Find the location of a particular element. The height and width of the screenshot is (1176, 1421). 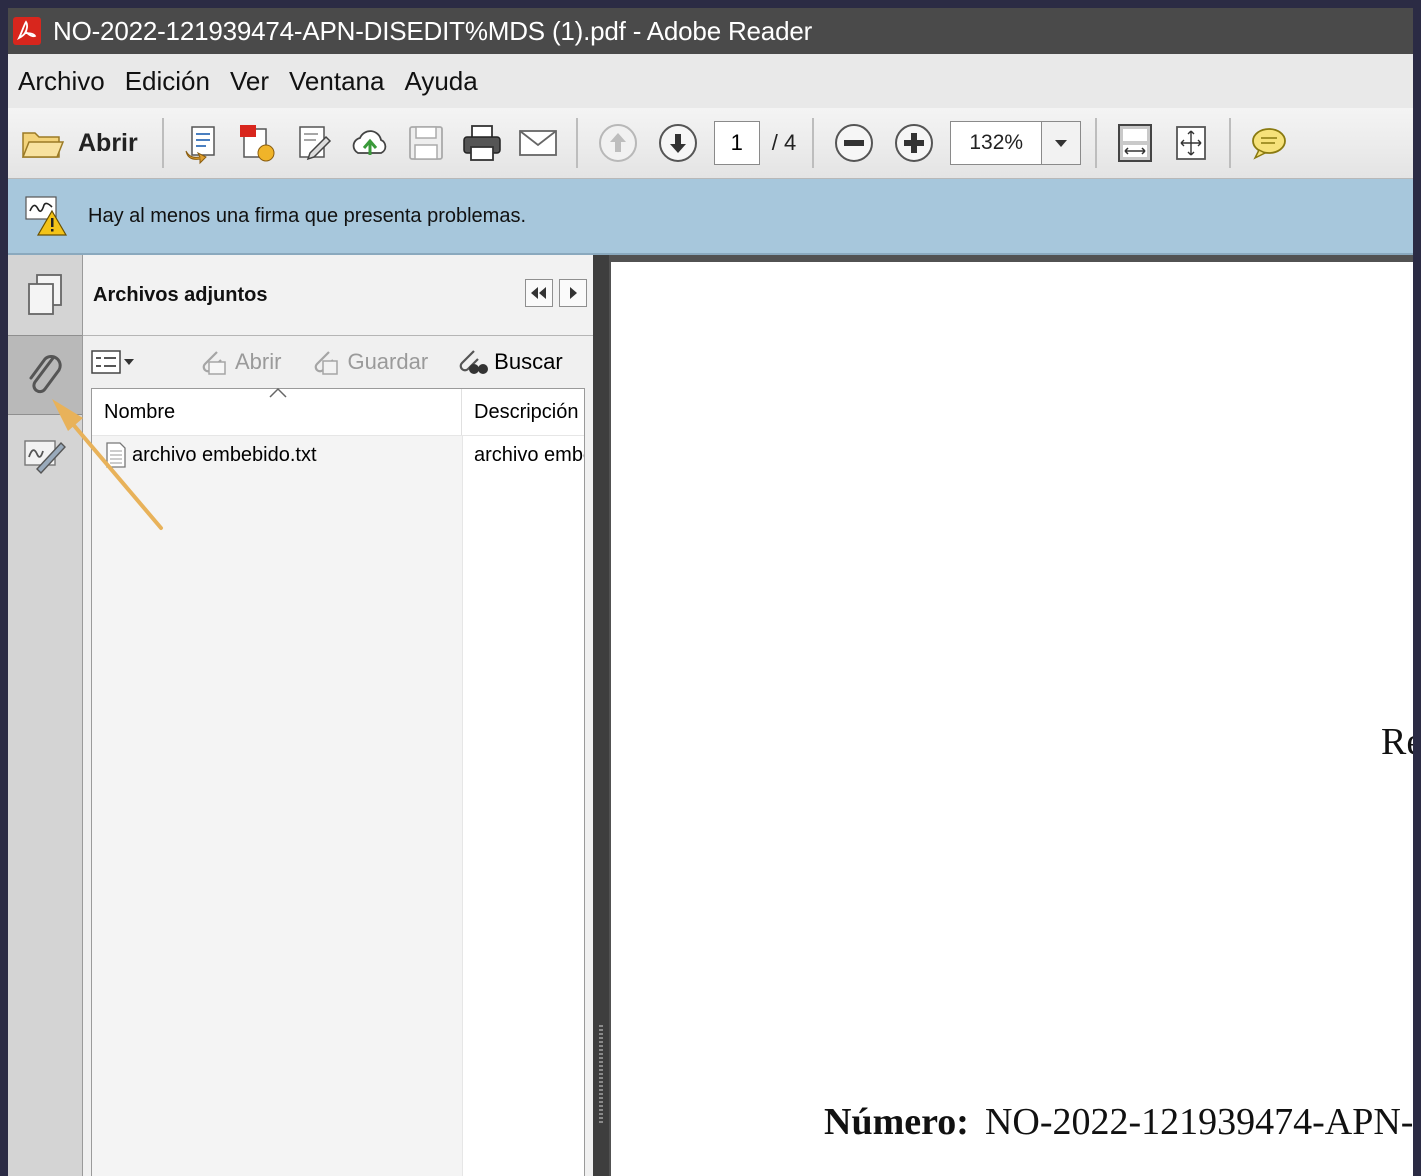

save-icon is located at coordinates (425, 143).